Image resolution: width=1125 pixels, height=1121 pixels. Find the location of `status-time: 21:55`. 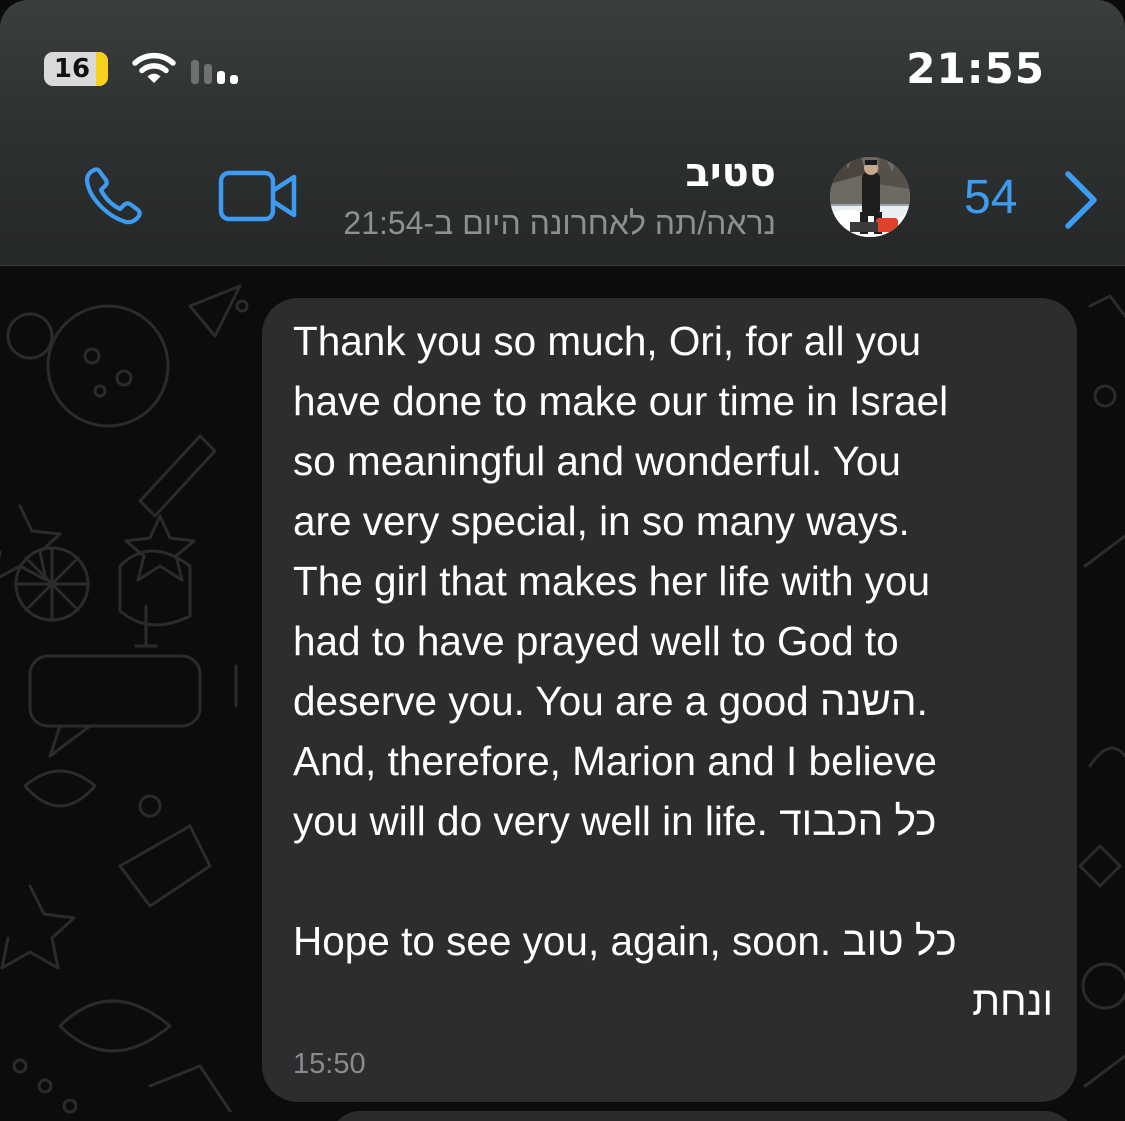

status-time: 21:55 is located at coordinates (975, 68).